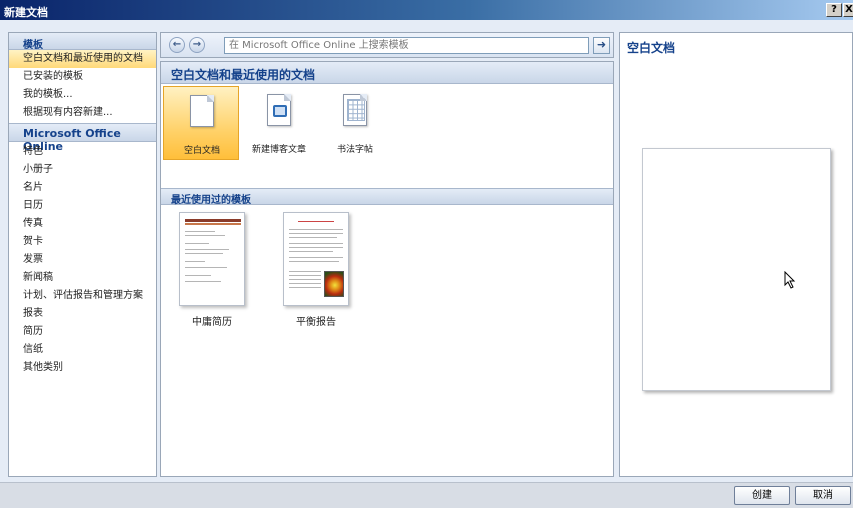 This screenshot has width=853, height=508. I want to click on recent-template-resume: 中庸简历, so click(212, 270).